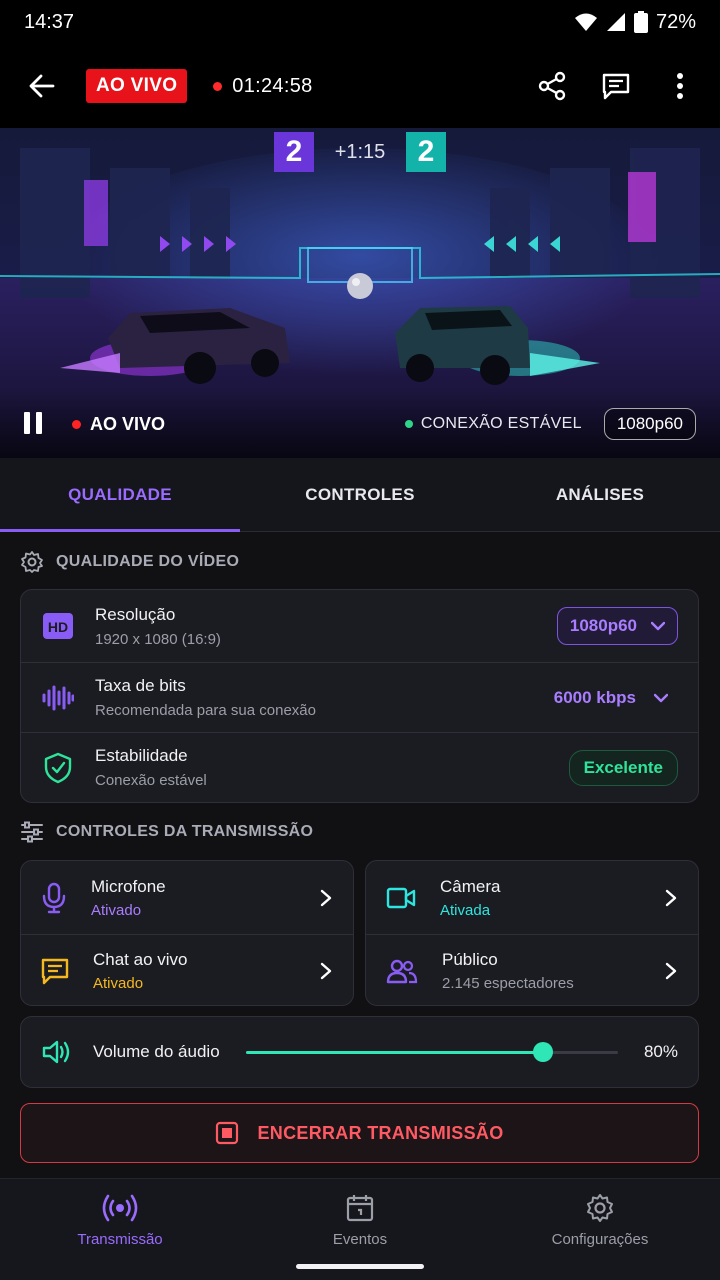 The height and width of the screenshot is (1280, 720). What do you see at coordinates (600, 1239) in the screenshot?
I see `nav-settings-label: Configurações` at bounding box center [600, 1239].